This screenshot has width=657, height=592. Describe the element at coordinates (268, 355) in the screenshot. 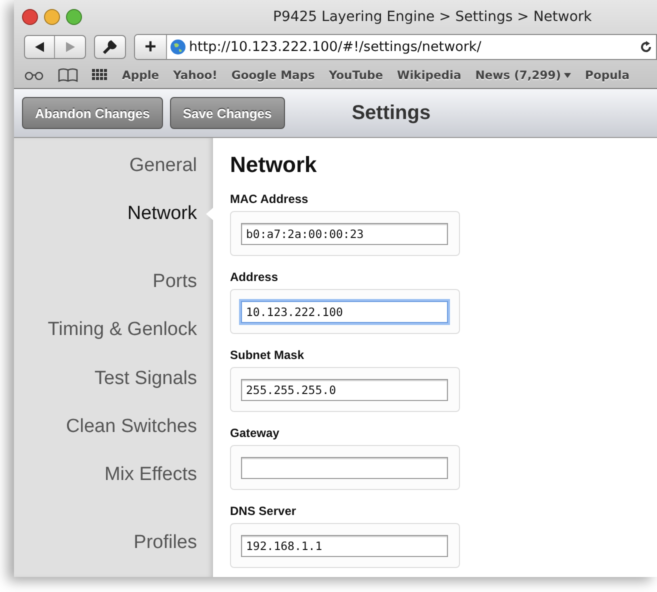

I see `field-label: Subnet Mask` at that location.